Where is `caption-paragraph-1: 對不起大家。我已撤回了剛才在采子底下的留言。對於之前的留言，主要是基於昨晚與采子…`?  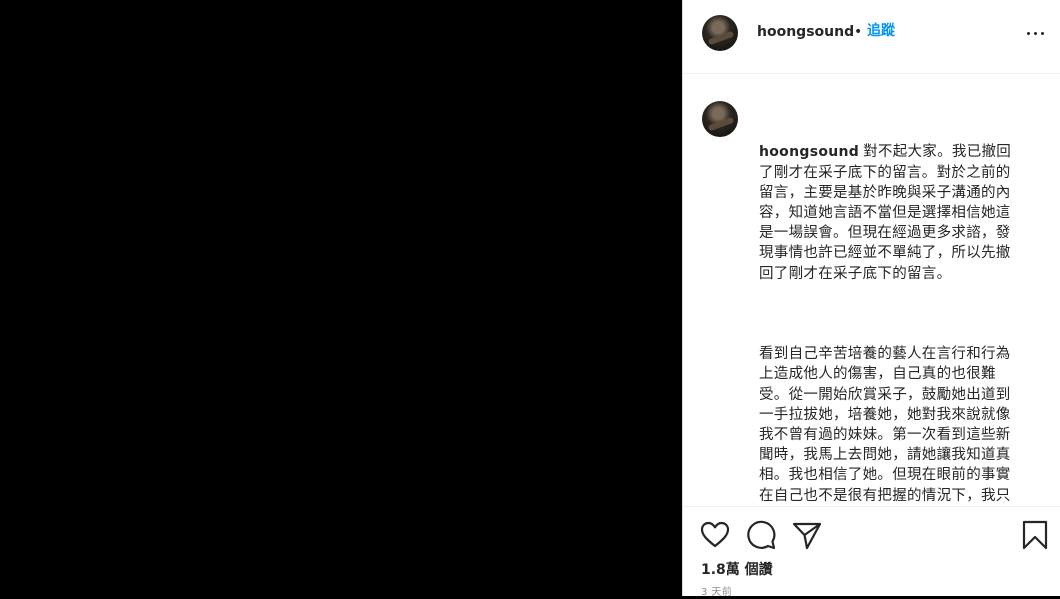
caption-paragraph-1: 對不起大家。我已撤回了剛才在采子底下的留言。對於之前的留言，主要是基於昨晚與采子… is located at coordinates (885, 213).